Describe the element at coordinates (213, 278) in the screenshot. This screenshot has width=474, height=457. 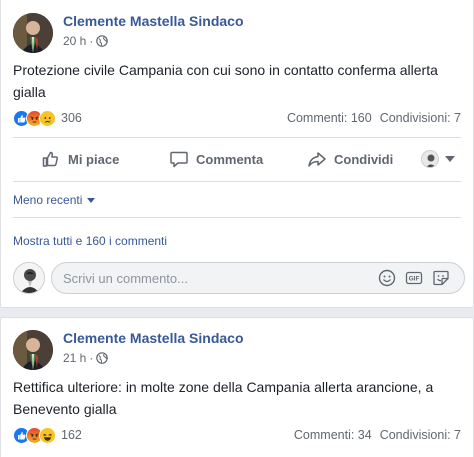
I see `comment-input` at that location.